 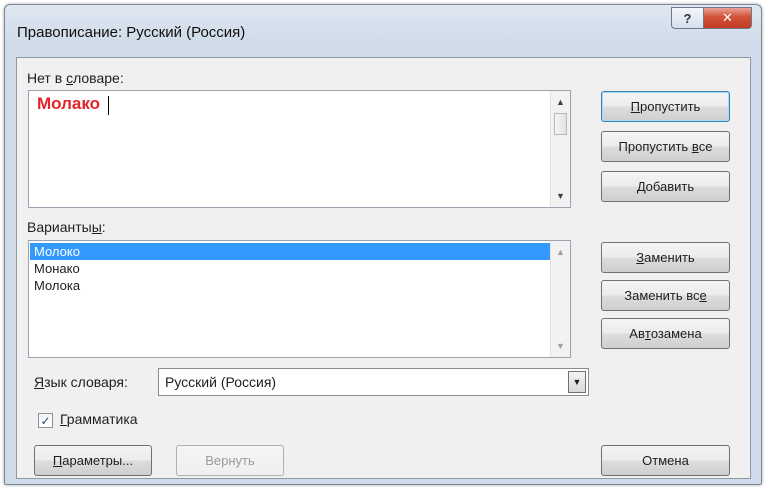 What do you see at coordinates (665, 106) in the screenshot?
I see `ignore-button: Пропустить` at bounding box center [665, 106].